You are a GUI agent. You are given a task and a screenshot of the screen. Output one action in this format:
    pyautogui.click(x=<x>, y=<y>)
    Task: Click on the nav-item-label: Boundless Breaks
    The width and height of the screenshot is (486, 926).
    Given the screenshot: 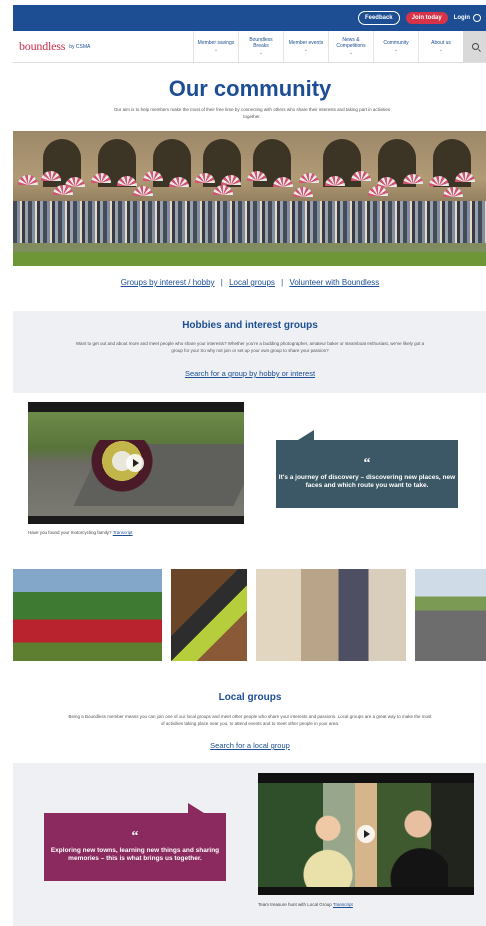 What is the action you would take?
    pyautogui.click(x=261, y=43)
    